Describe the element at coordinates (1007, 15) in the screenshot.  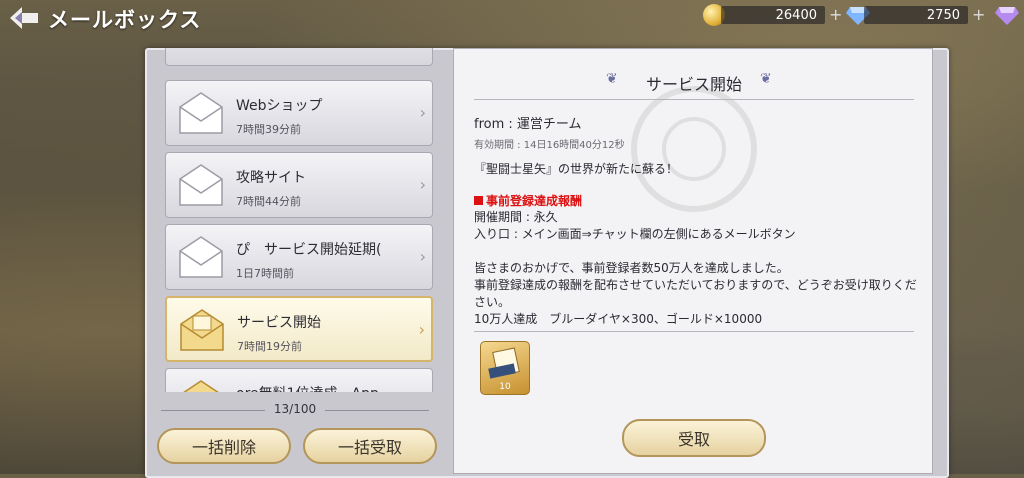
I see `purple-diamond-icon` at that location.